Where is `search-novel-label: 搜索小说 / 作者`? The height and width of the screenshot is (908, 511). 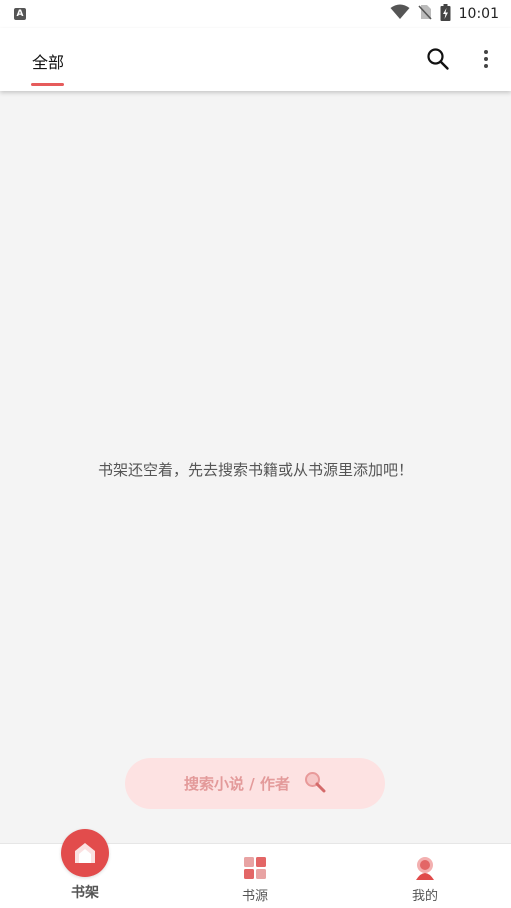
search-novel-label: 搜索小说 / 作者 is located at coordinates (237, 784).